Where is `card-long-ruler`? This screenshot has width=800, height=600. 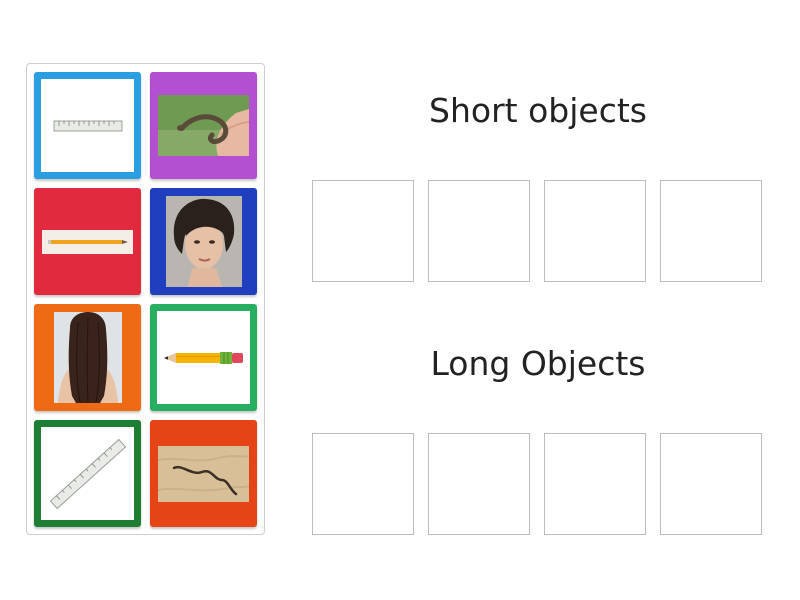
card-long-ruler is located at coordinates (87, 473).